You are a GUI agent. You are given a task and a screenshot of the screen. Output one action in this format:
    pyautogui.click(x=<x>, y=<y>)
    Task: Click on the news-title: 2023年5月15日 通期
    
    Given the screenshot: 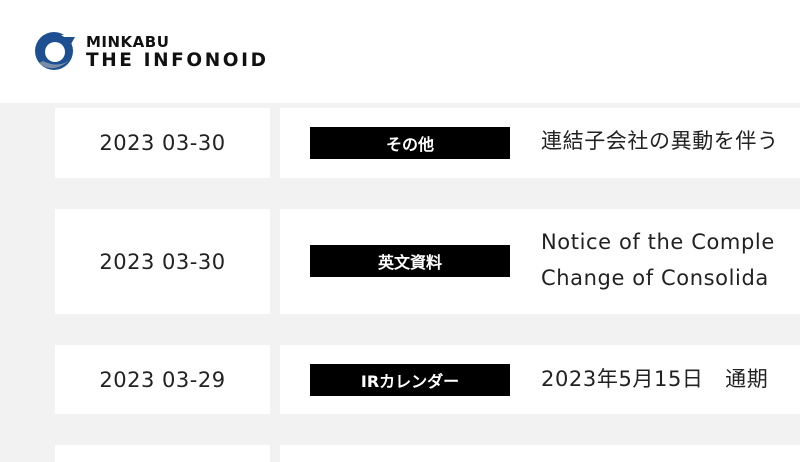 What is the action you would take?
    pyautogui.click(x=654, y=379)
    